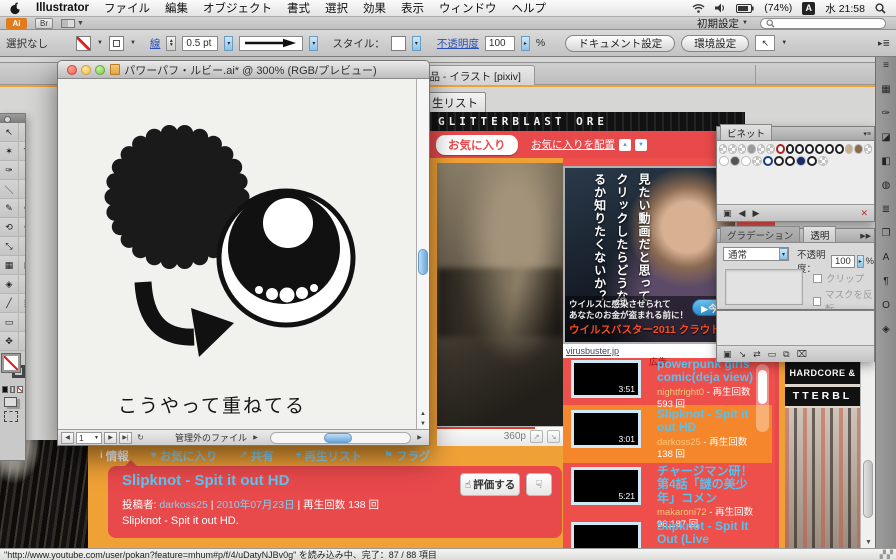 The image size is (896, 560). What do you see at coordinates (849, 149) in the screenshot?
I see `swatch-tan` at bounding box center [849, 149].